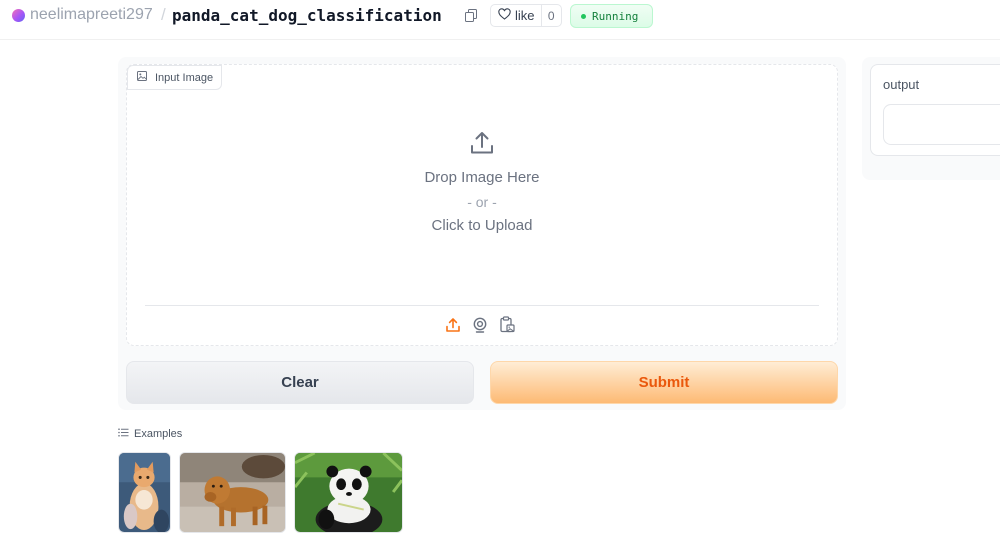 The image size is (1000, 557). What do you see at coordinates (551, 15) in the screenshot?
I see `like-count: 0` at bounding box center [551, 15].